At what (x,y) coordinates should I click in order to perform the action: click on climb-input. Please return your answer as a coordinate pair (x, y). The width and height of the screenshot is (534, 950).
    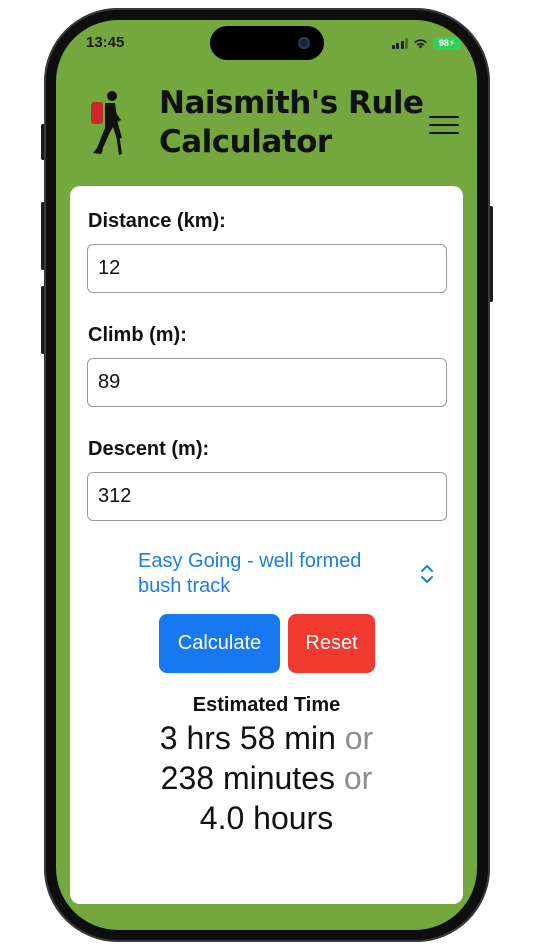
    Looking at the image, I should click on (267, 382).